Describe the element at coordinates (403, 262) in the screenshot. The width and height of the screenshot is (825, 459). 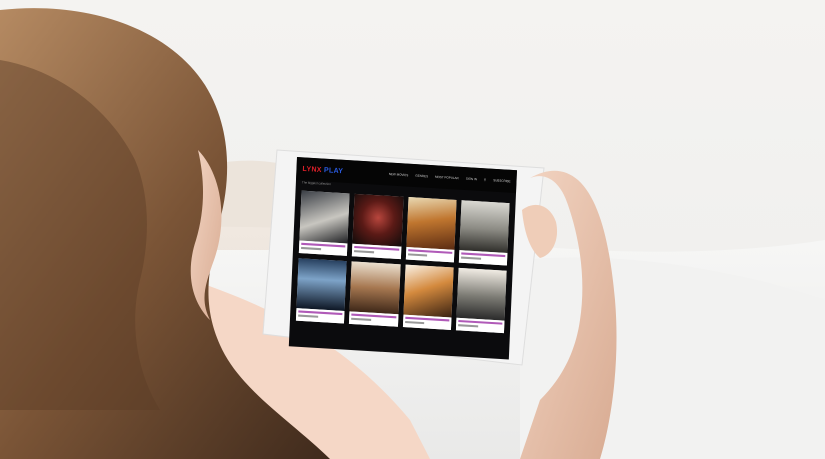
I see `movie-grid` at that location.